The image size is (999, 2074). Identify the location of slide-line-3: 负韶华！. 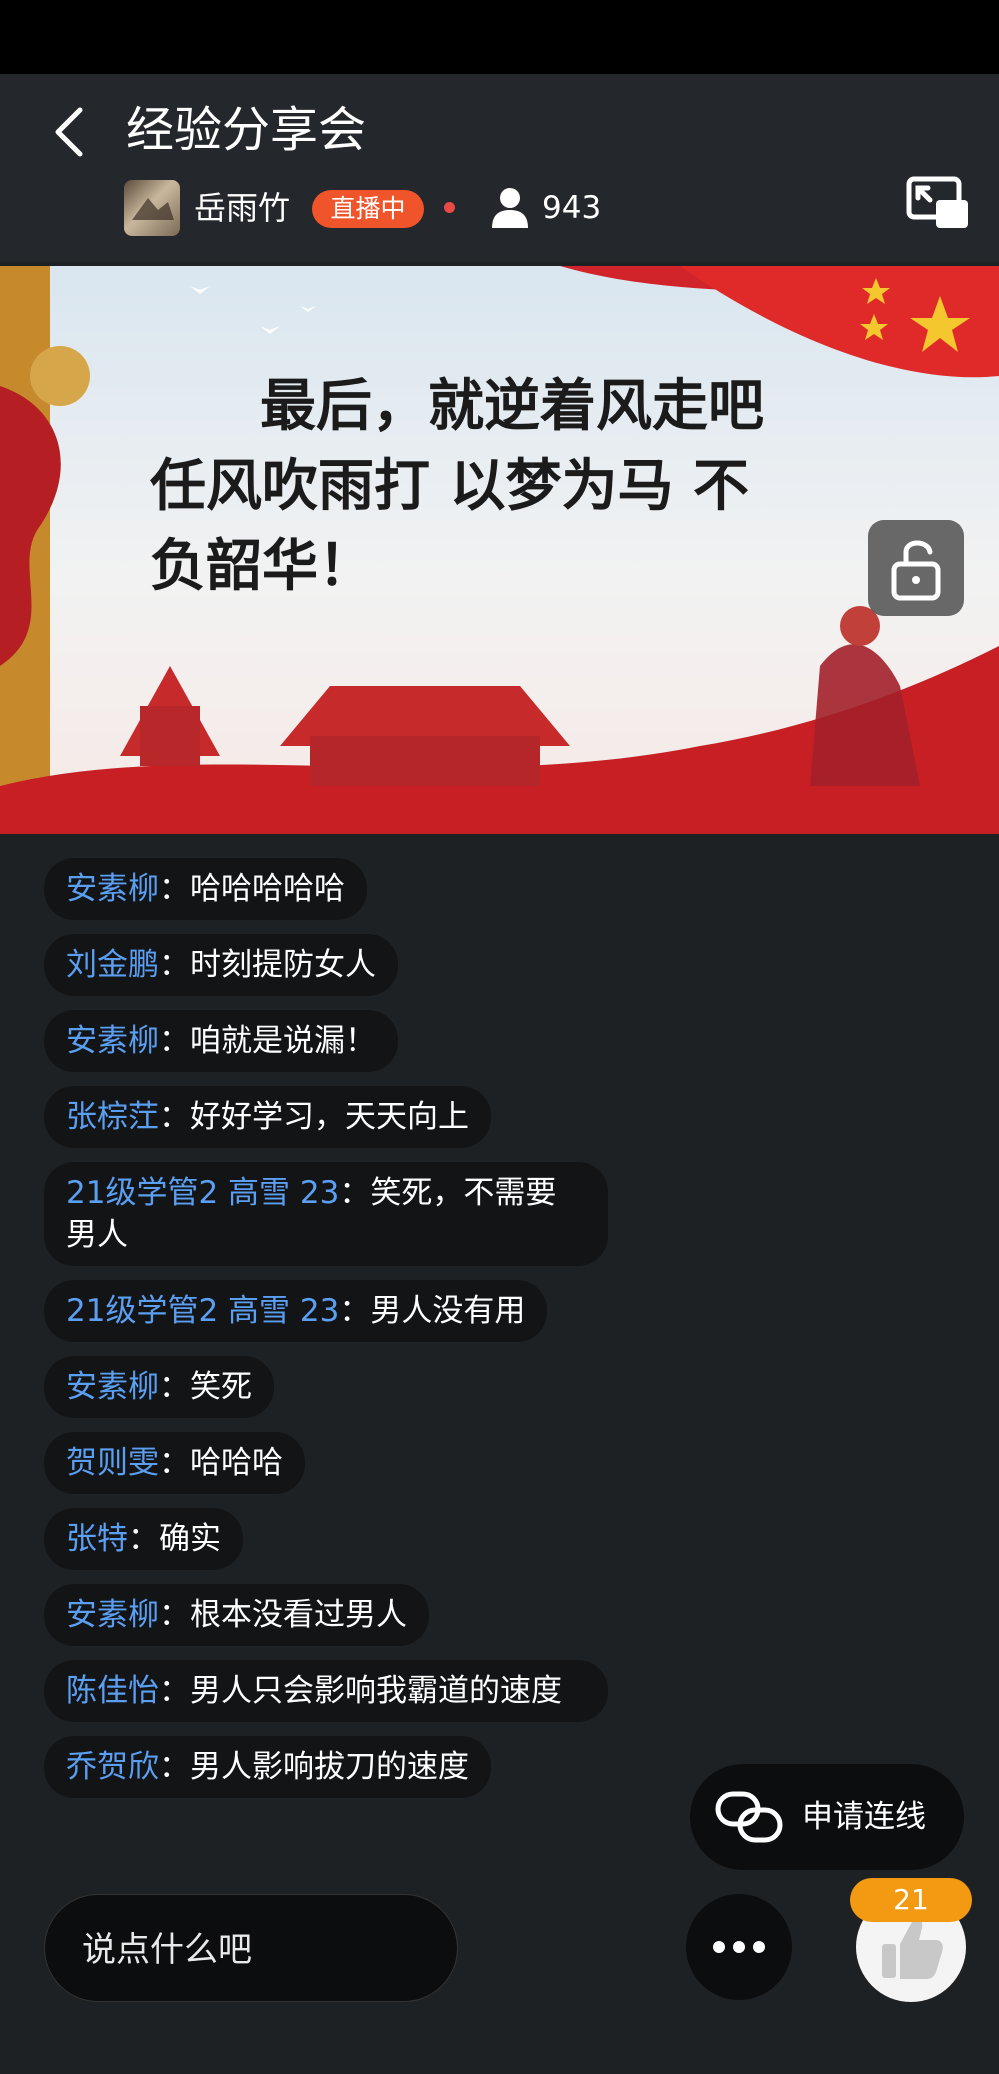
(262, 566).